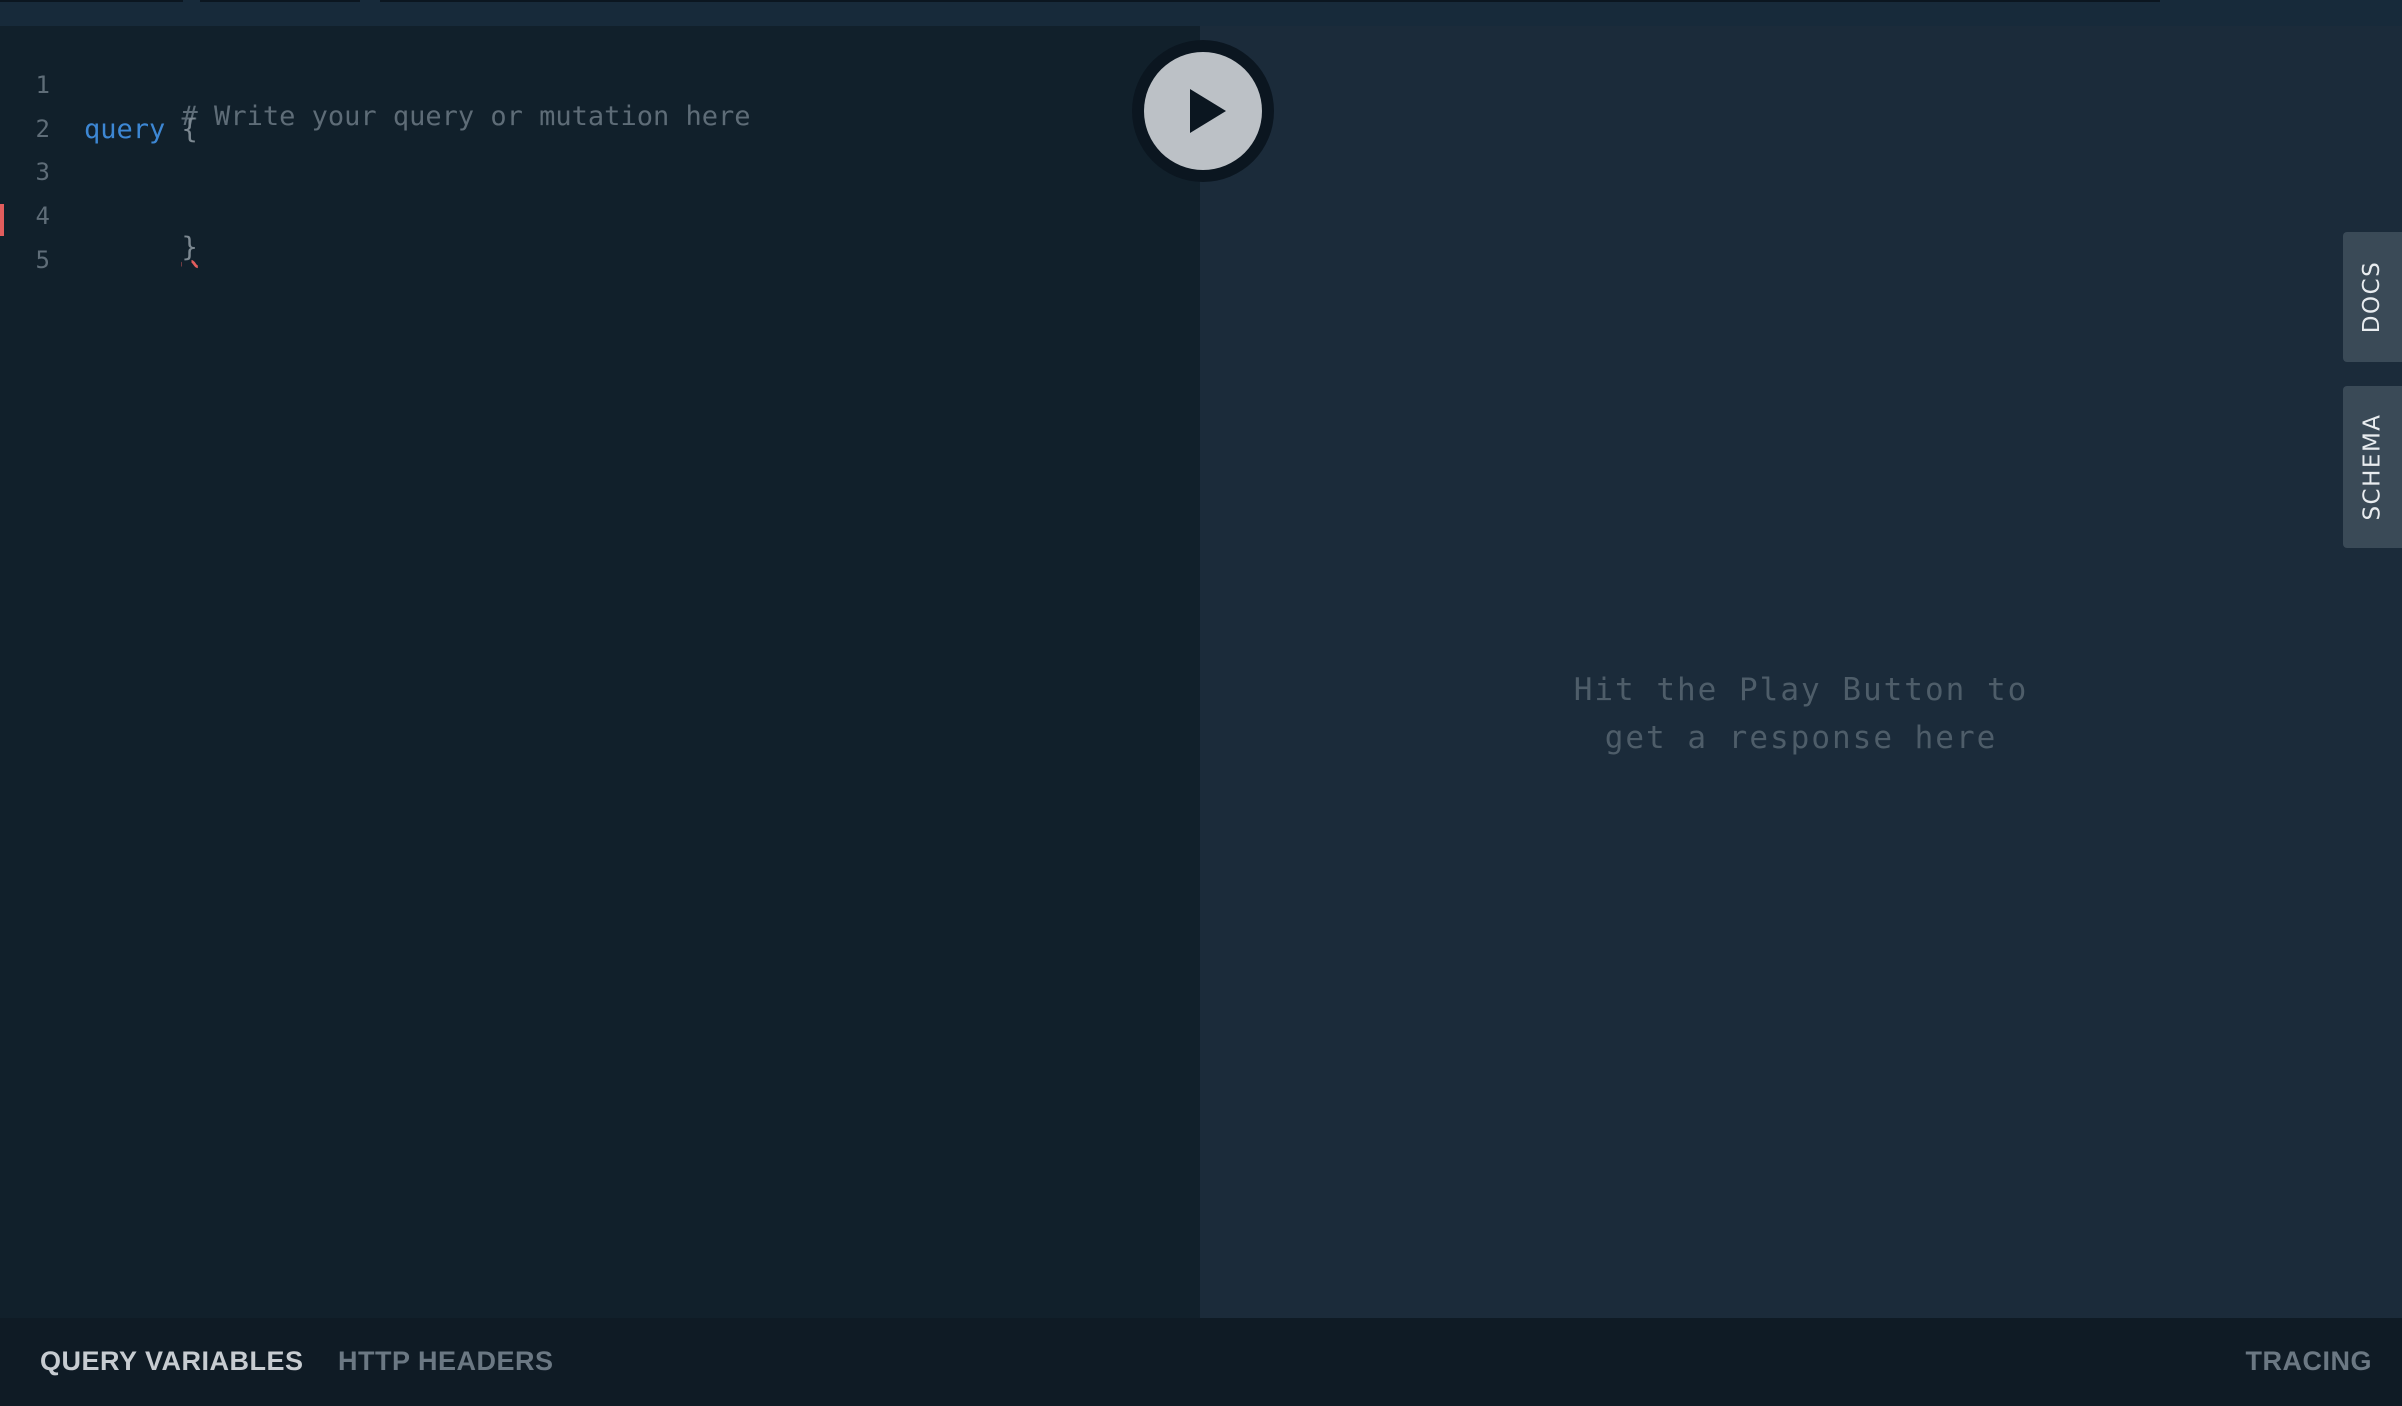  What do you see at coordinates (1201, 1362) in the screenshot?
I see `bottom-bar: QUERY VARIABLES HTTP HEADERS TRACING` at bounding box center [1201, 1362].